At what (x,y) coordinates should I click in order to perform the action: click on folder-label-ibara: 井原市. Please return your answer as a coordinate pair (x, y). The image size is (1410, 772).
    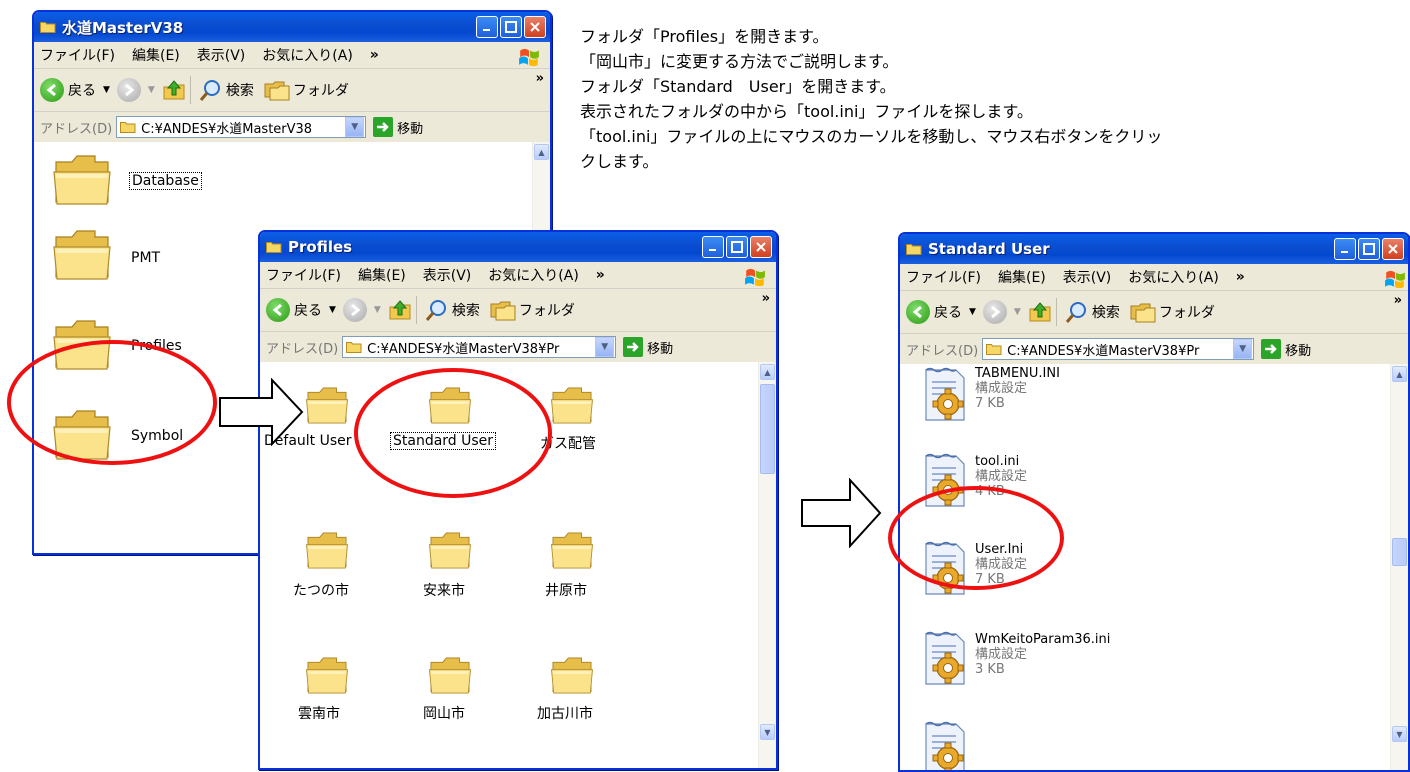
    Looking at the image, I should click on (566, 590).